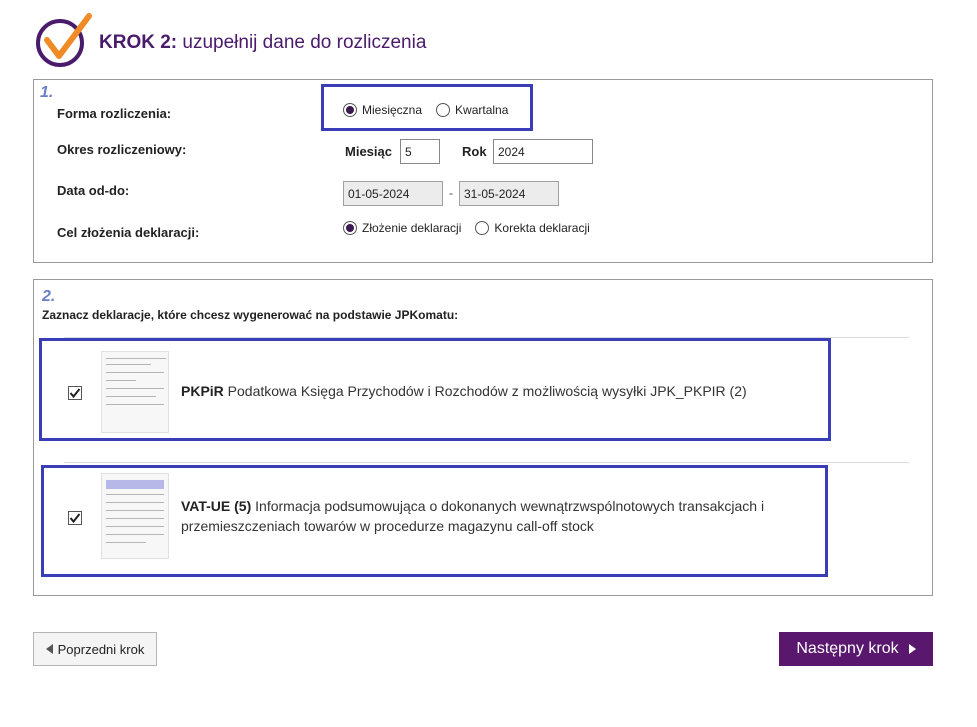  Describe the element at coordinates (101, 649) in the screenshot. I see `previous-step-label: Poprzedni krok` at that location.